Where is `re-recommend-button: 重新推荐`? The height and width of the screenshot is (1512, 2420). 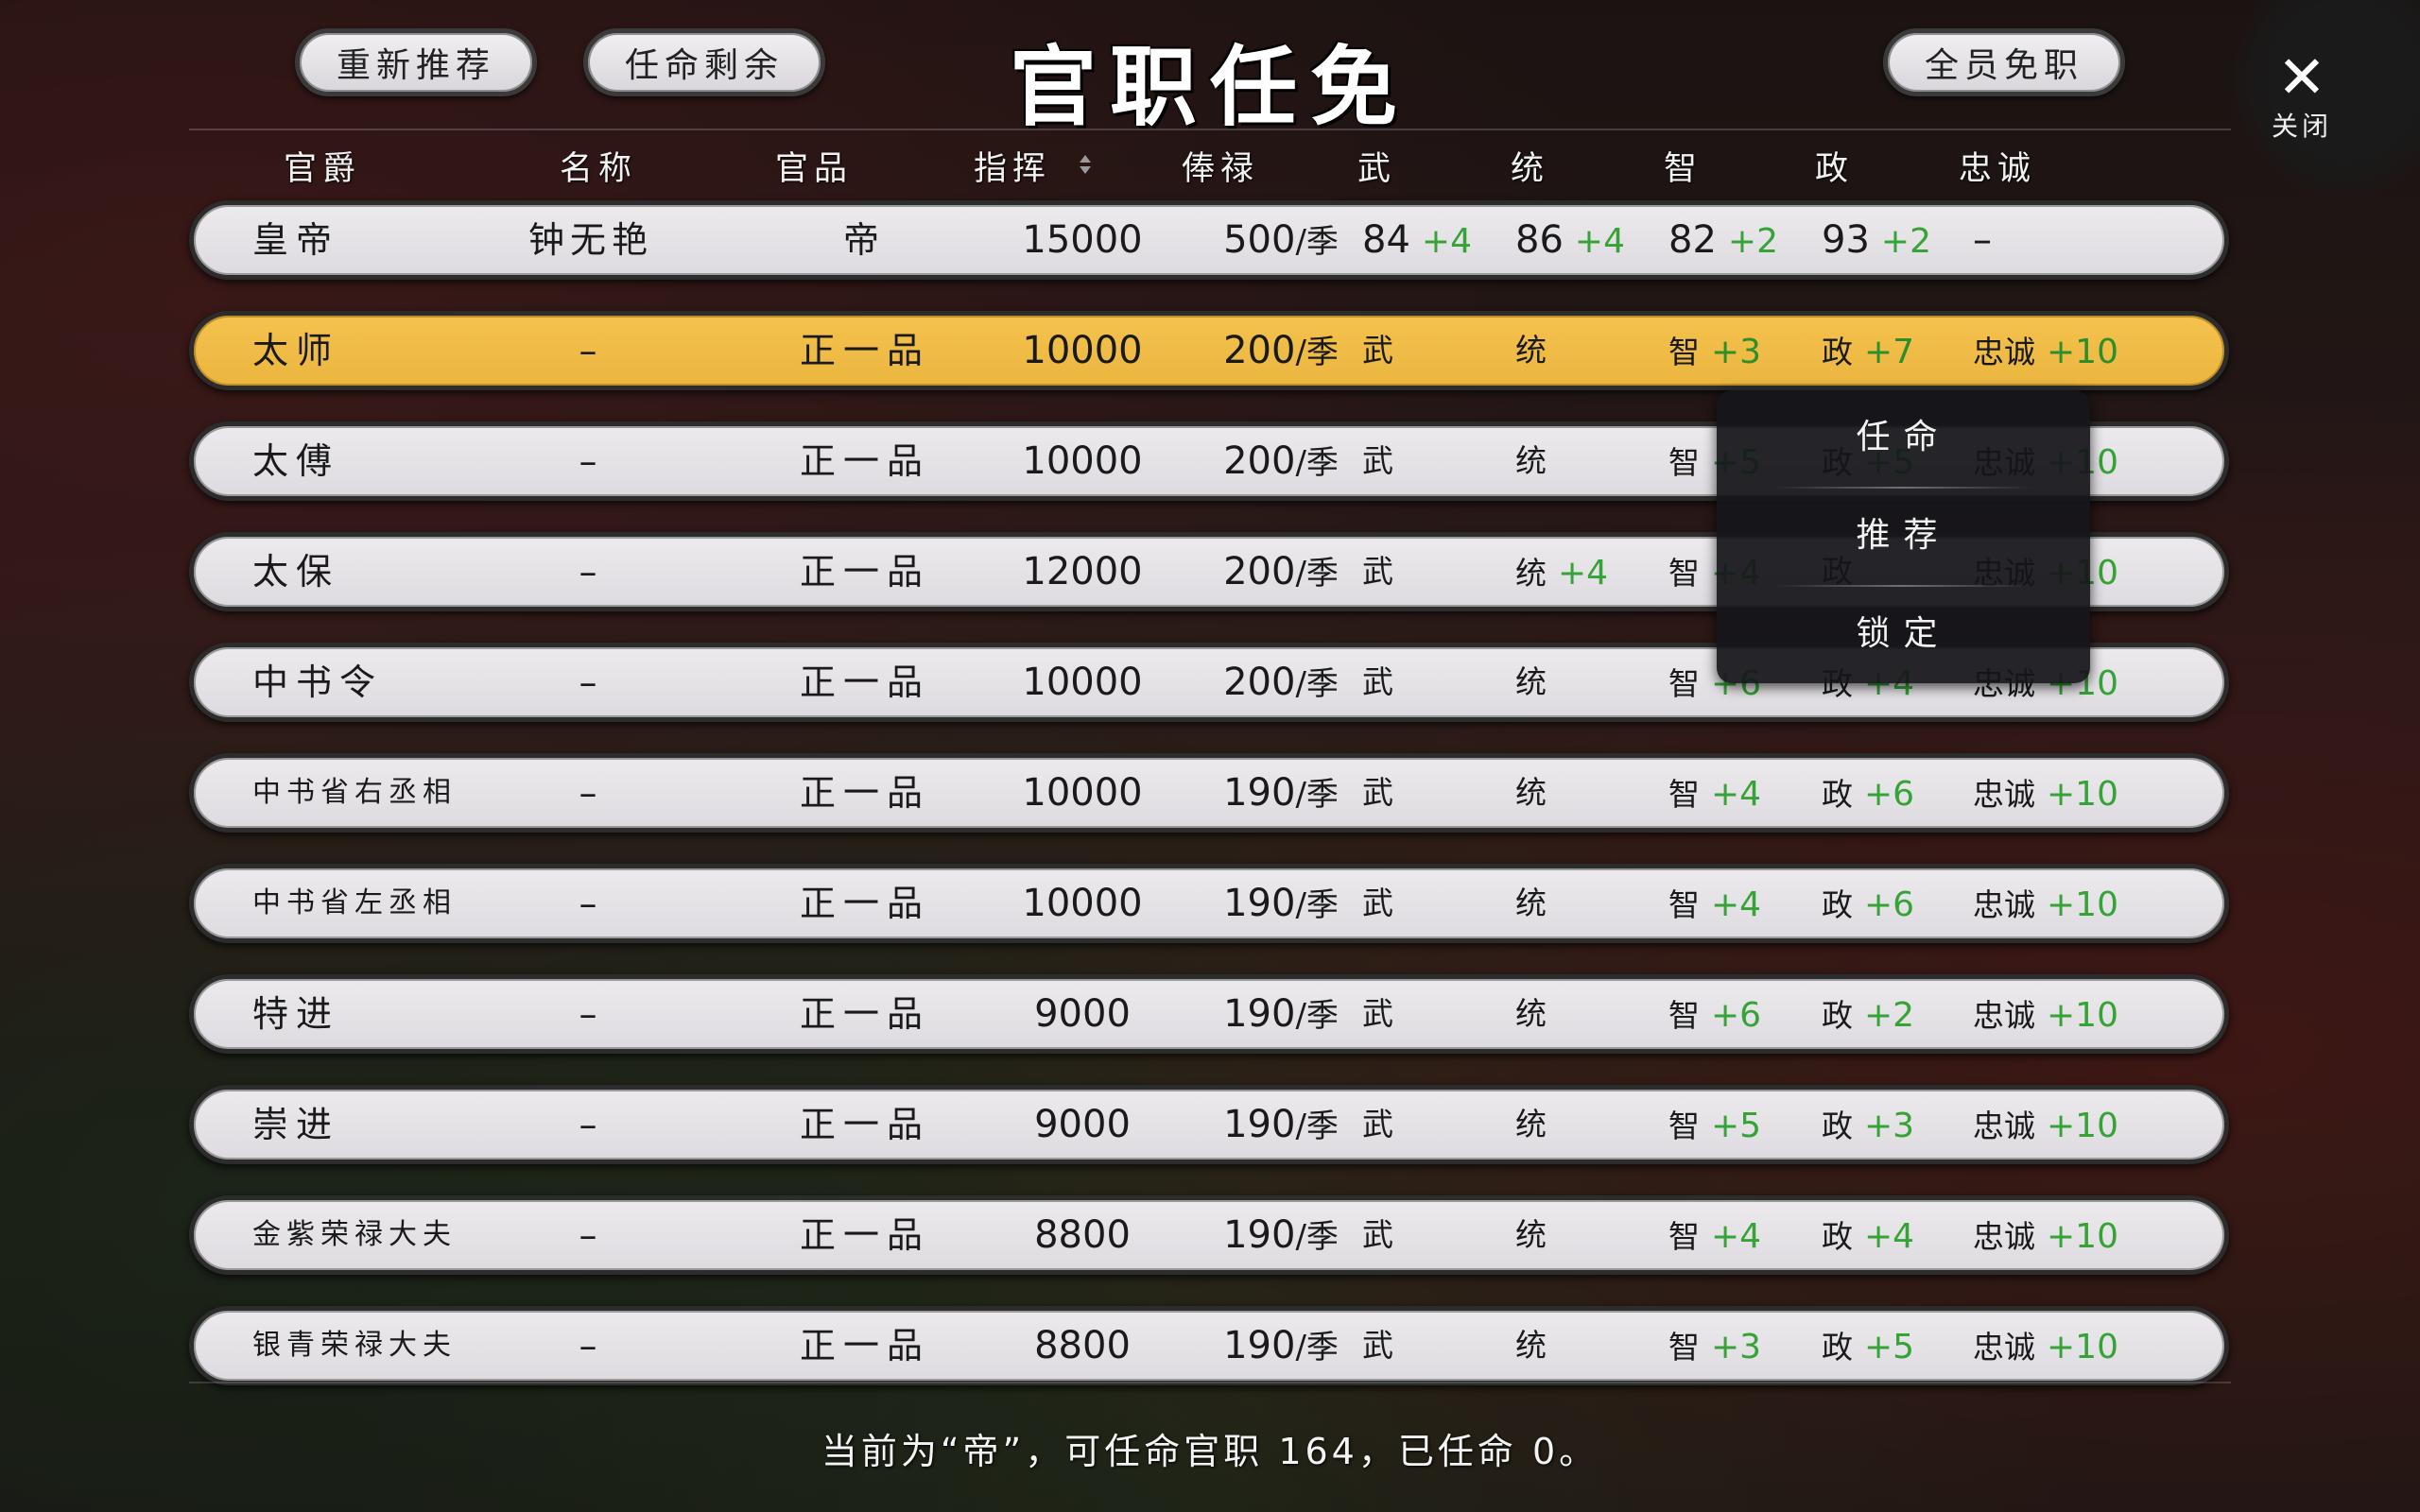
re-recommend-button: 重新推荐 is located at coordinates (416, 62).